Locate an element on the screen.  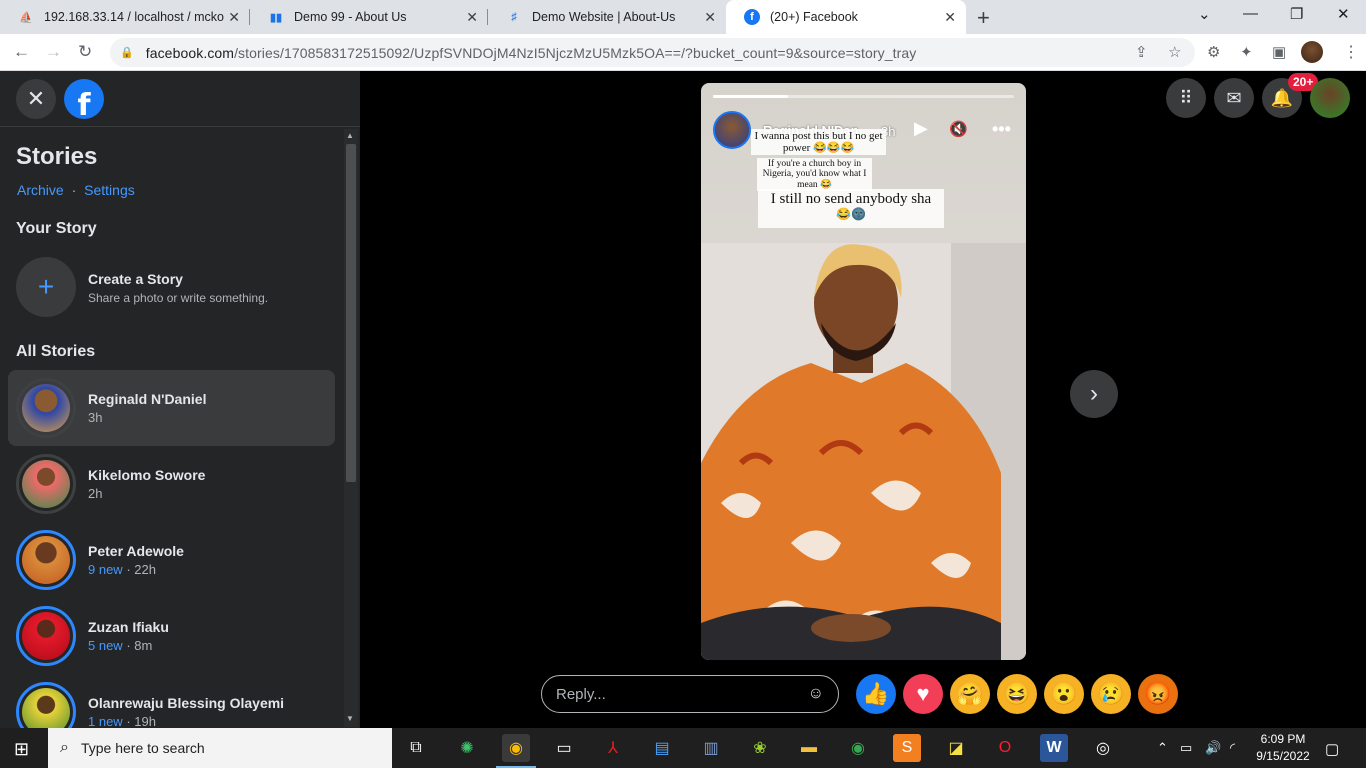
archive-link: Archive is located at coordinates (40, 190).